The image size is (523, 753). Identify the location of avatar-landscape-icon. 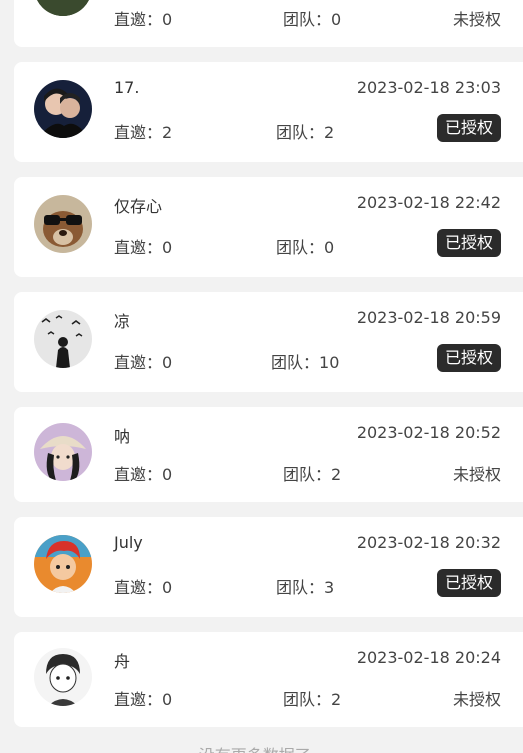
(63, 8).